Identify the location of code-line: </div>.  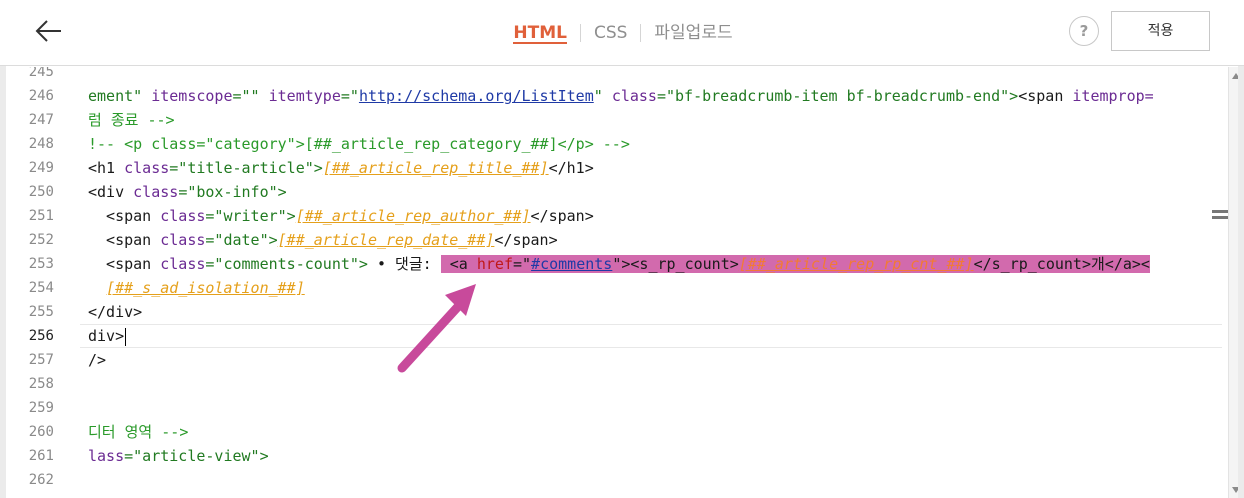
(115, 312).